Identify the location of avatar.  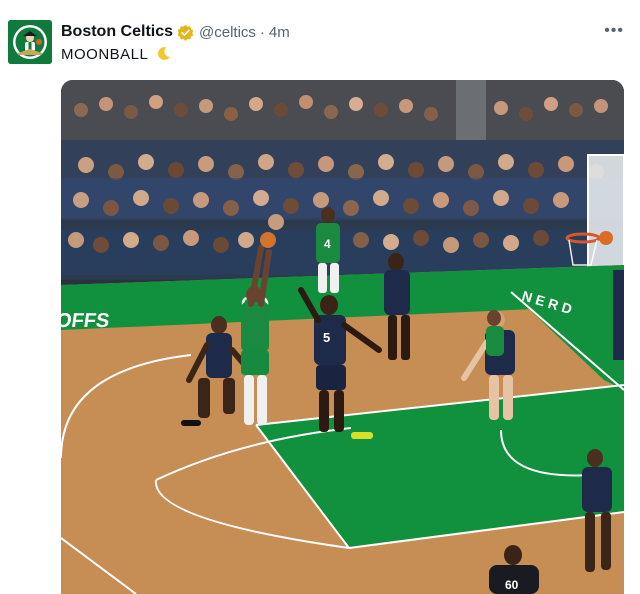
(30, 42).